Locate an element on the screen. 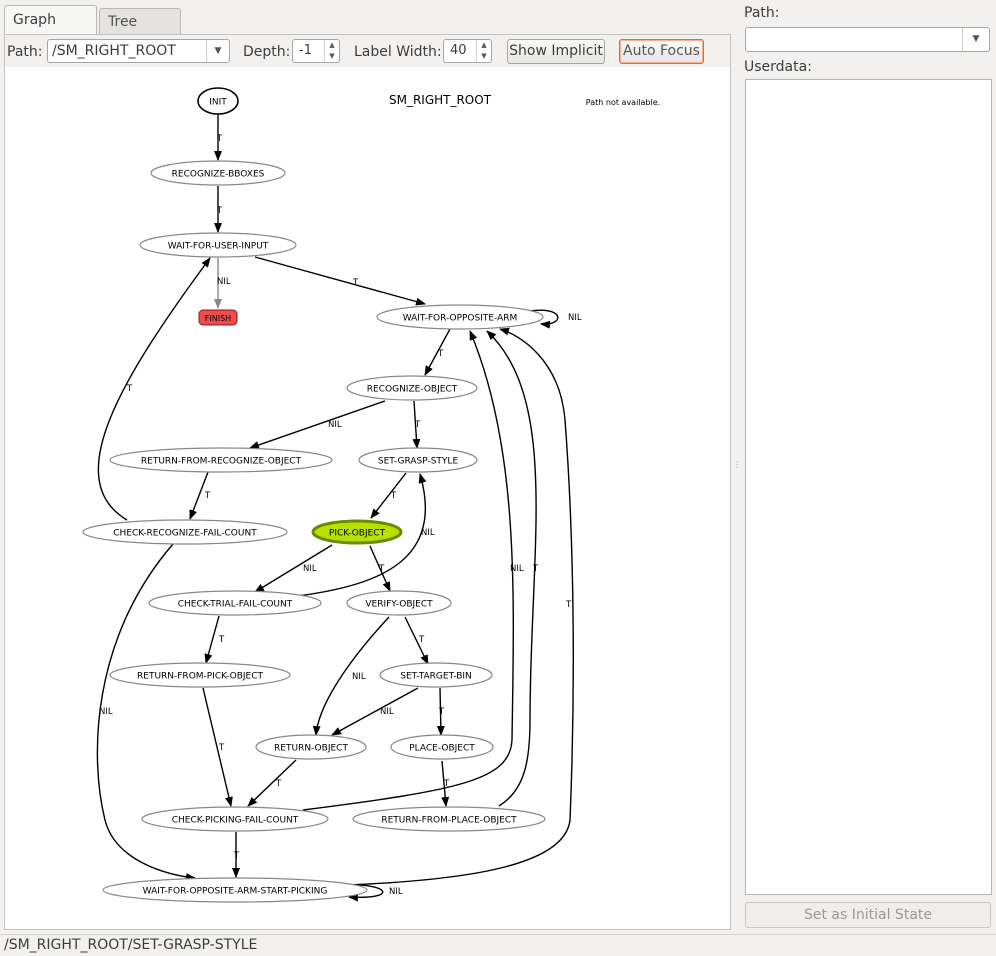 The height and width of the screenshot is (956, 996). label-width-value: 40 is located at coordinates (458, 50).